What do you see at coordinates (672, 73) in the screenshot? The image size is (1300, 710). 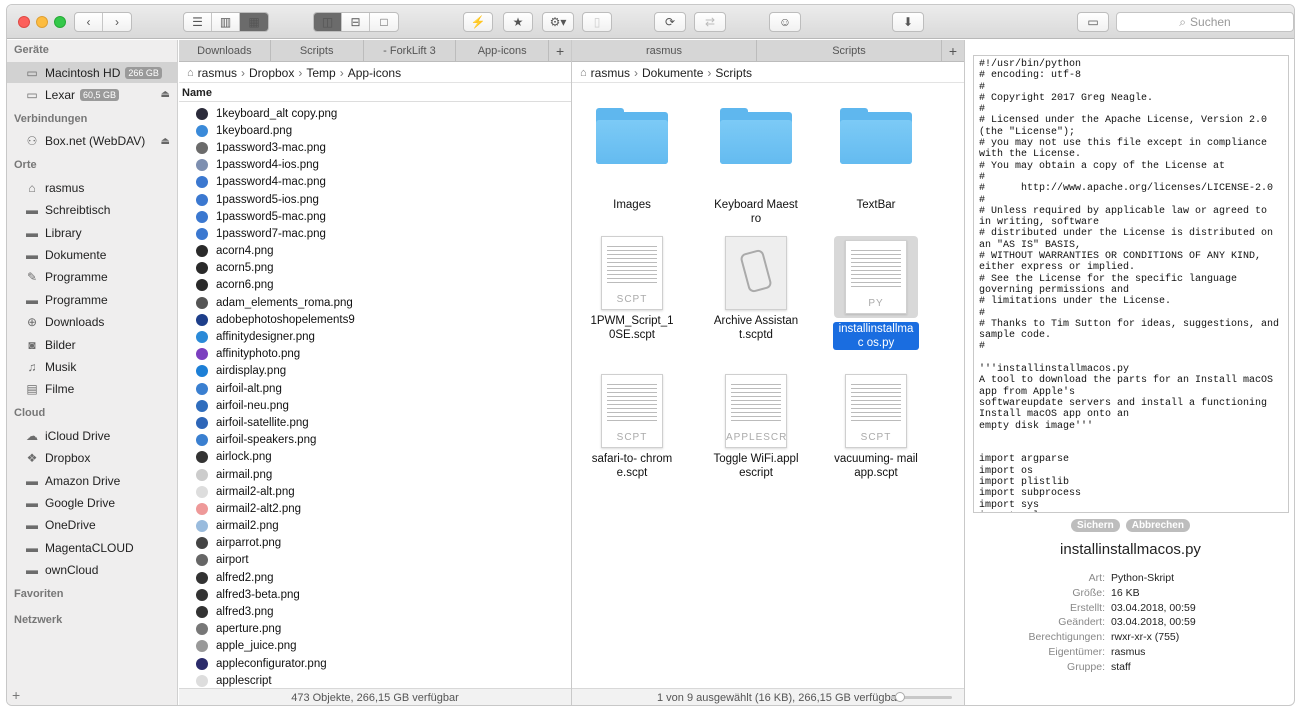 I see `breadcrumb-item: Dokumente` at bounding box center [672, 73].